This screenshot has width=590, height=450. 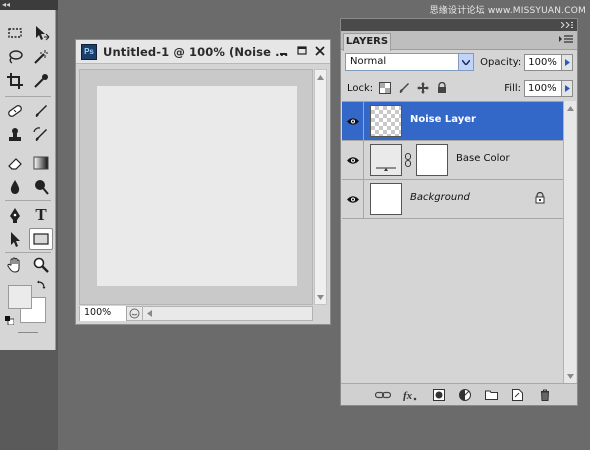 I want to click on gradient-tool-icon, so click(x=41, y=163).